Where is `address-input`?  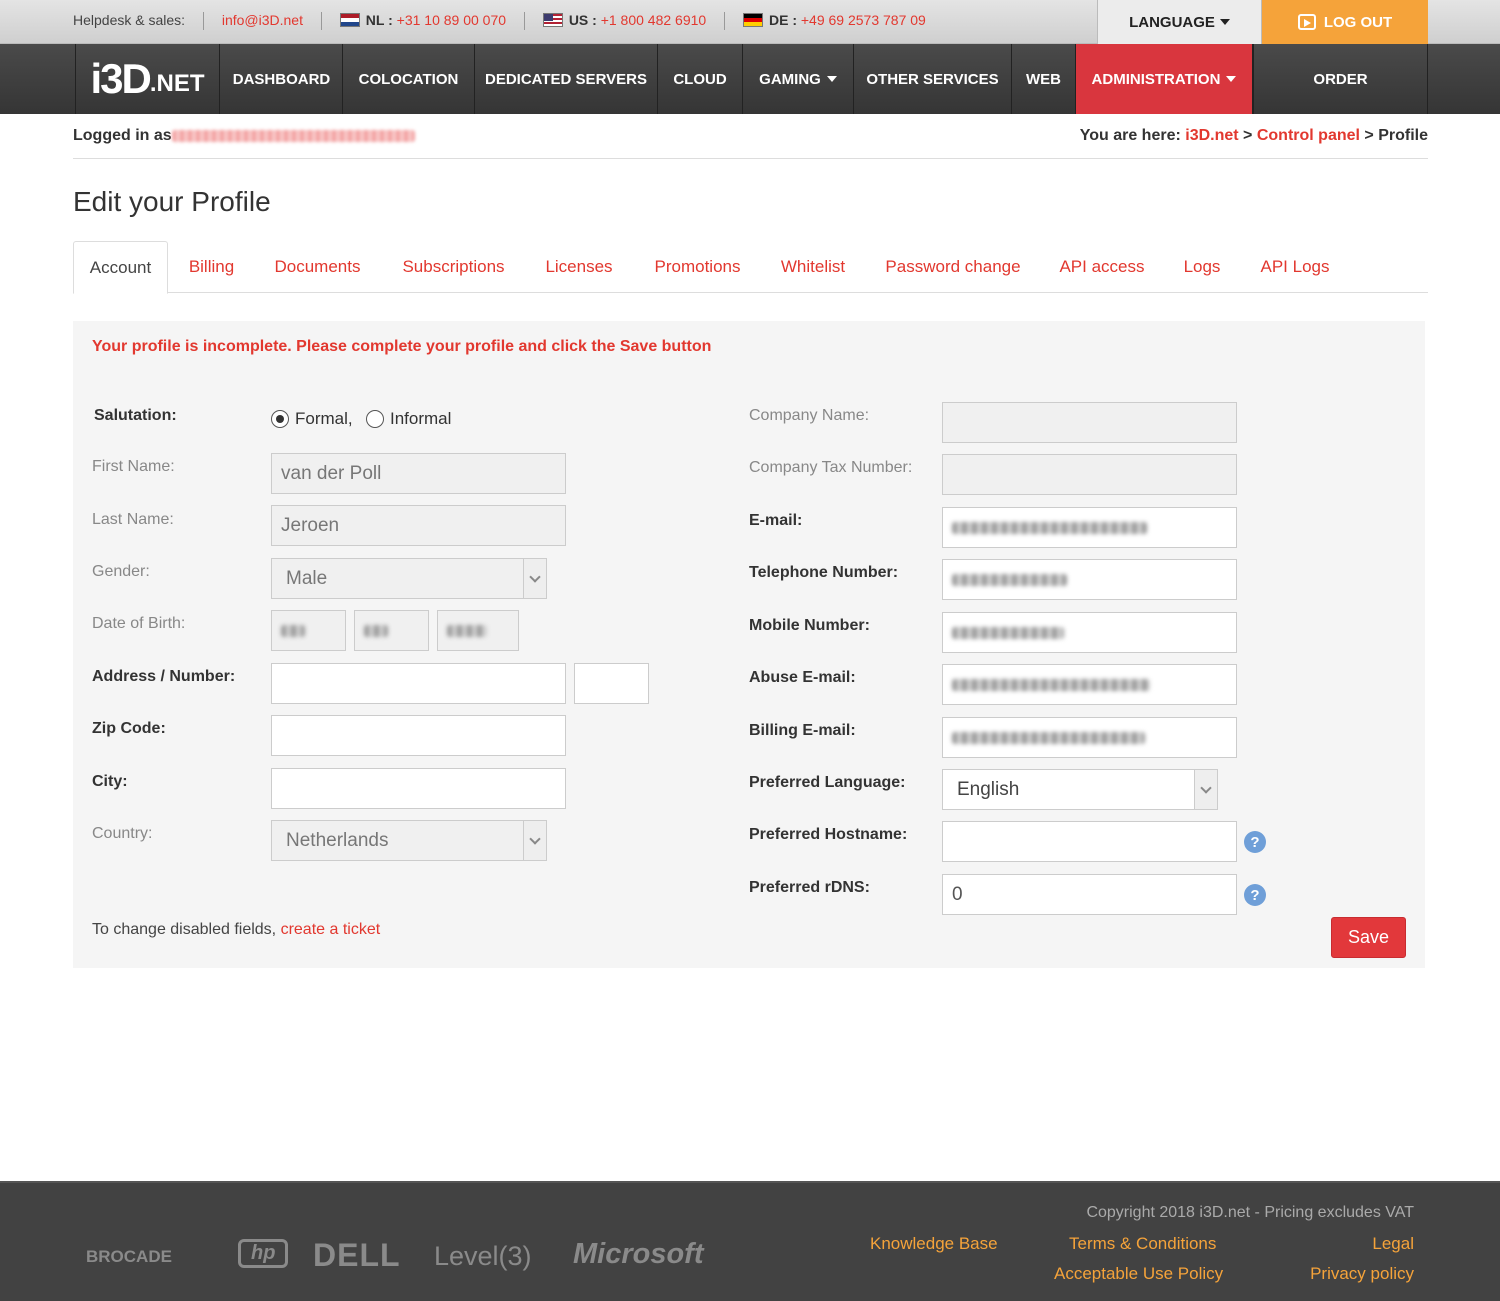 address-input is located at coordinates (418, 683).